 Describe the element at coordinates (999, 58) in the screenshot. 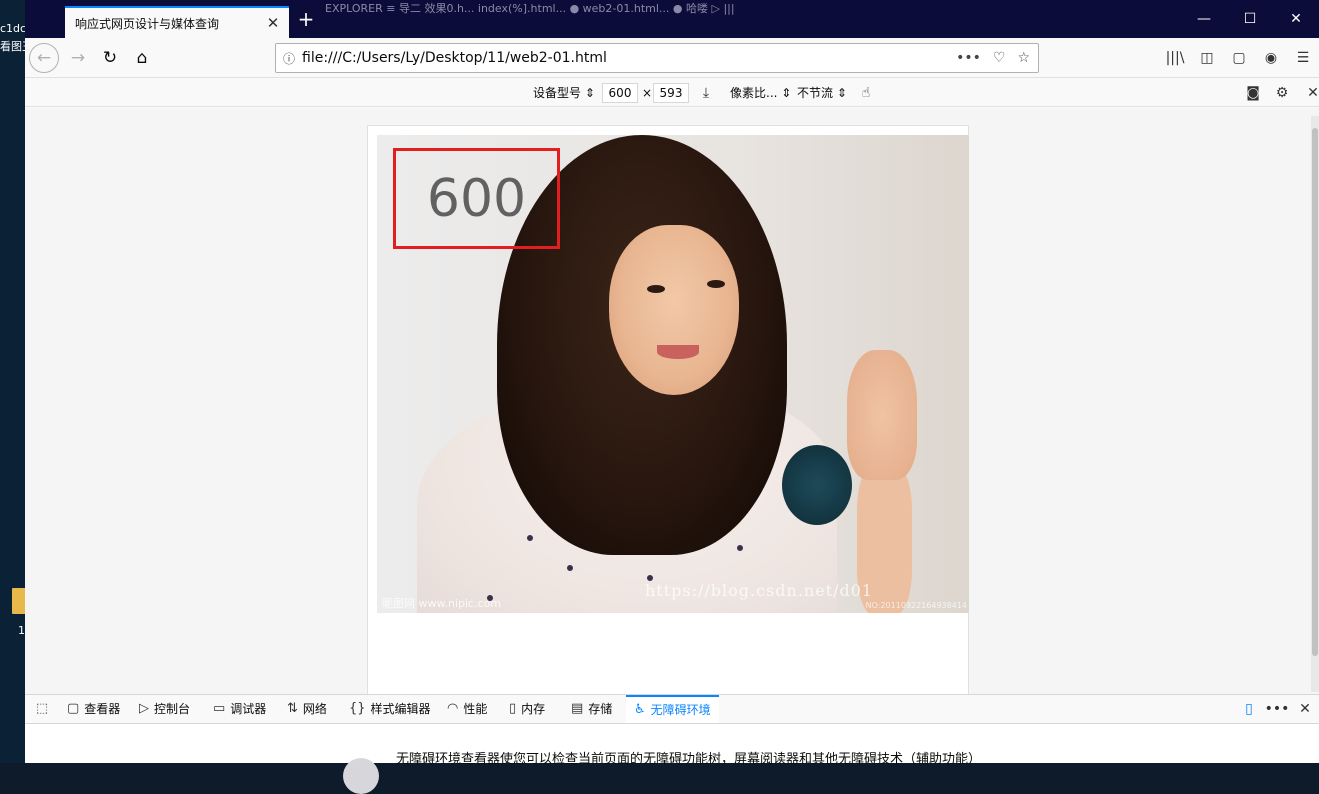

I see `pocket-icon: ♡` at that location.